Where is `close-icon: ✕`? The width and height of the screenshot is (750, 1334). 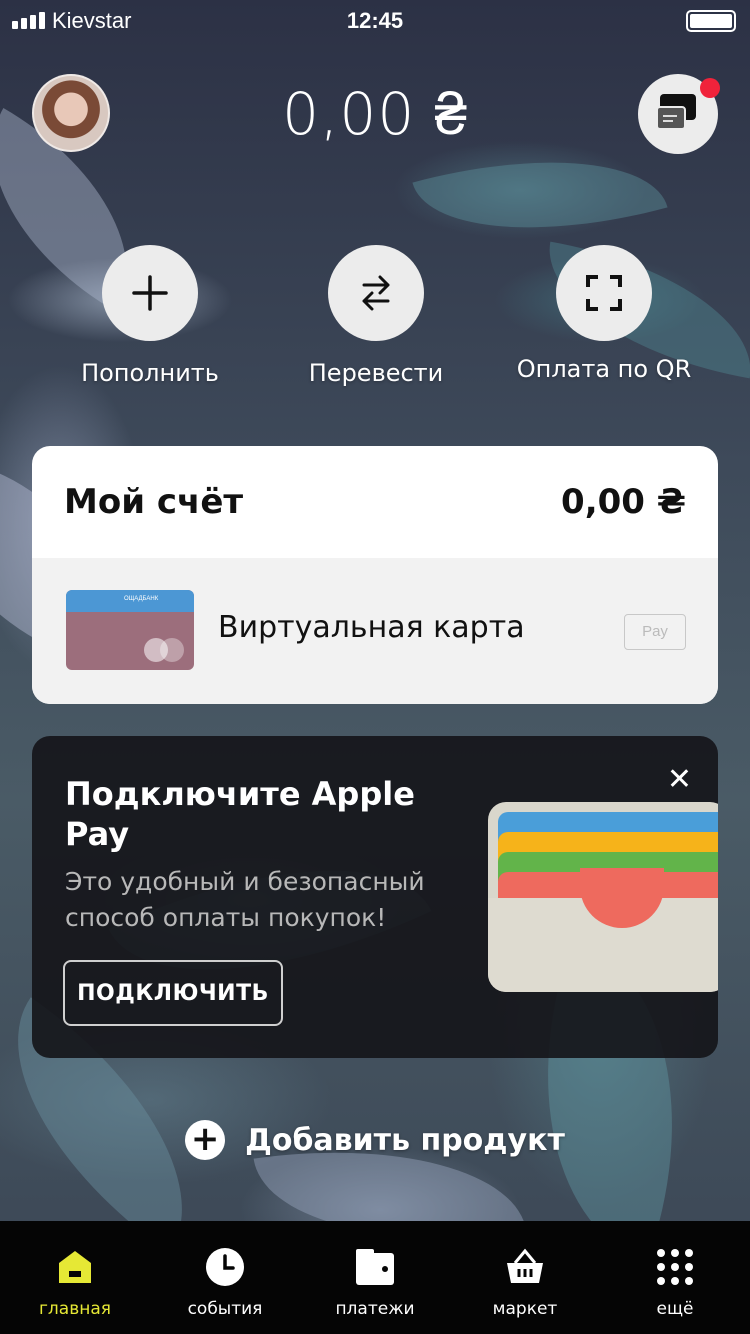 close-icon: ✕ is located at coordinates (679, 779).